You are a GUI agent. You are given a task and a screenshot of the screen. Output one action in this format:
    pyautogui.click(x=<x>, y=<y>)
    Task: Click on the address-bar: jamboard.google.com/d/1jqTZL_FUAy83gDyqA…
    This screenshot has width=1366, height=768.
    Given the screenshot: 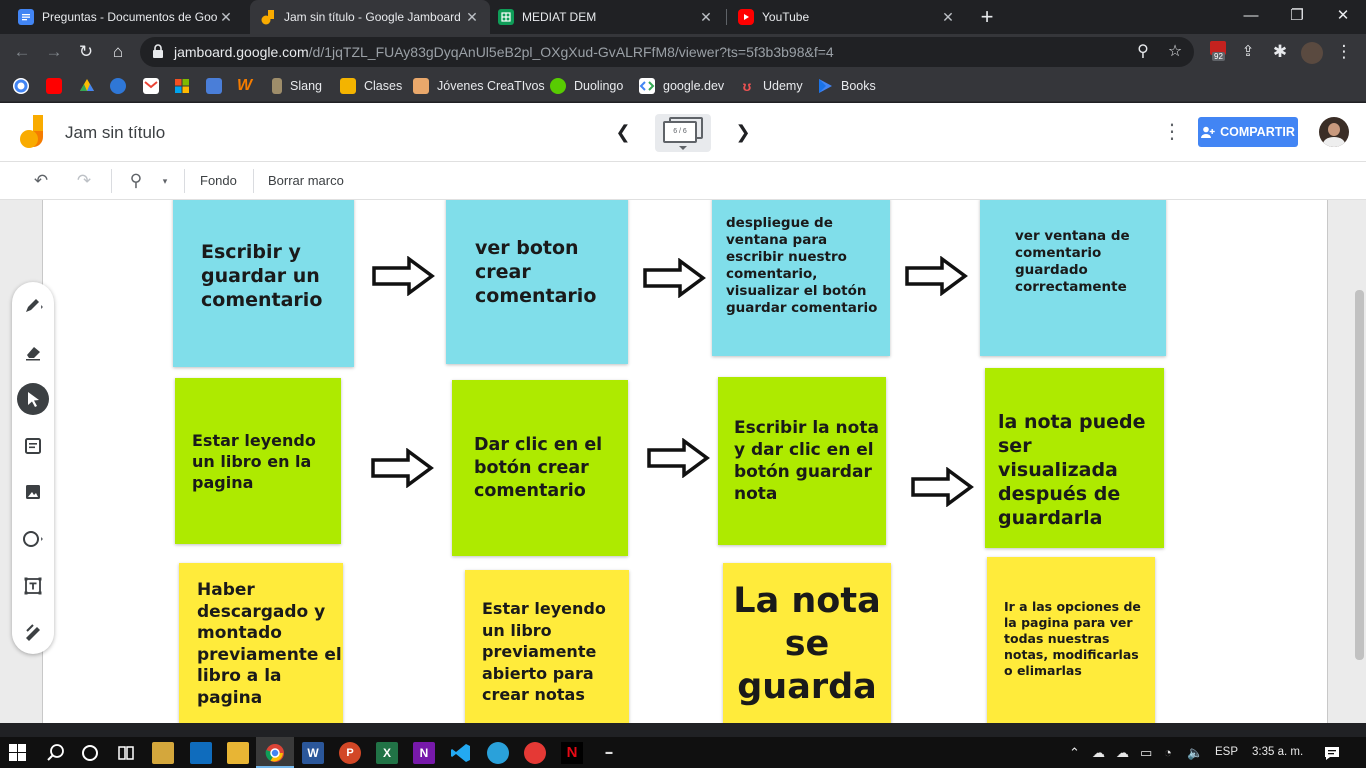 What is the action you would take?
    pyautogui.click(x=667, y=52)
    